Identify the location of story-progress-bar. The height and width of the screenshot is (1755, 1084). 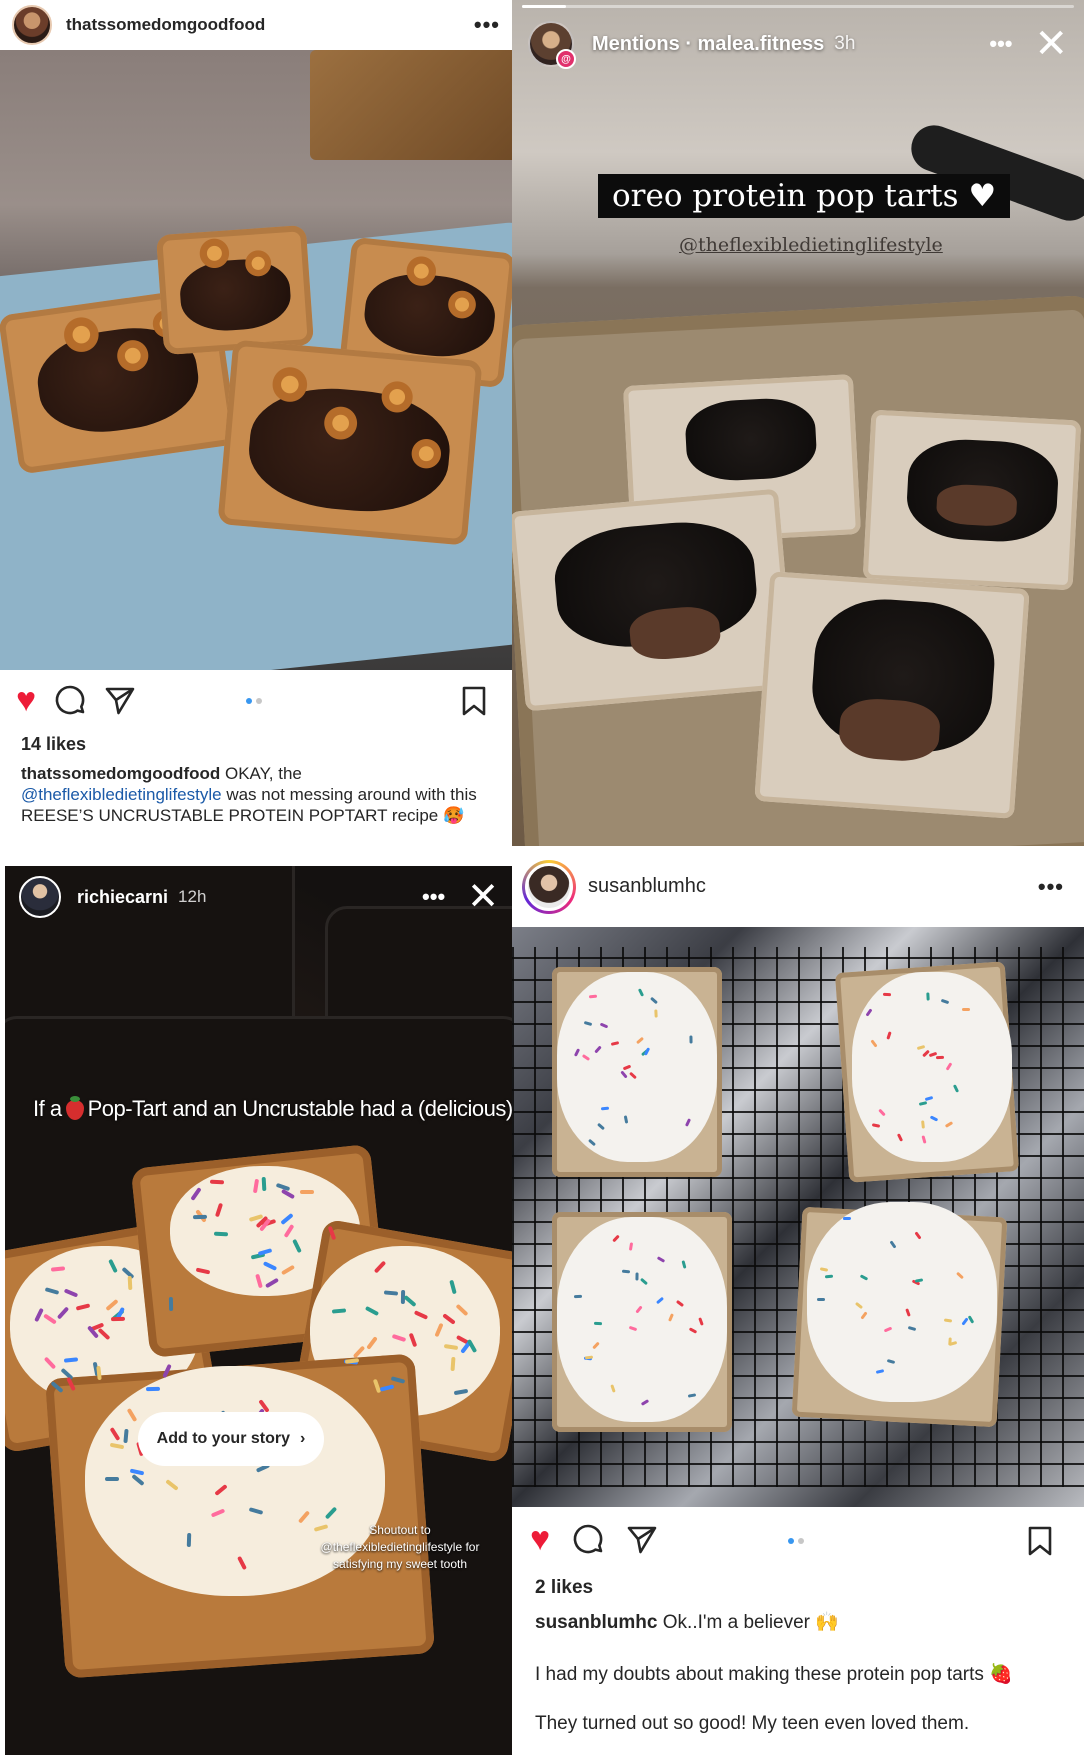
(798, 6).